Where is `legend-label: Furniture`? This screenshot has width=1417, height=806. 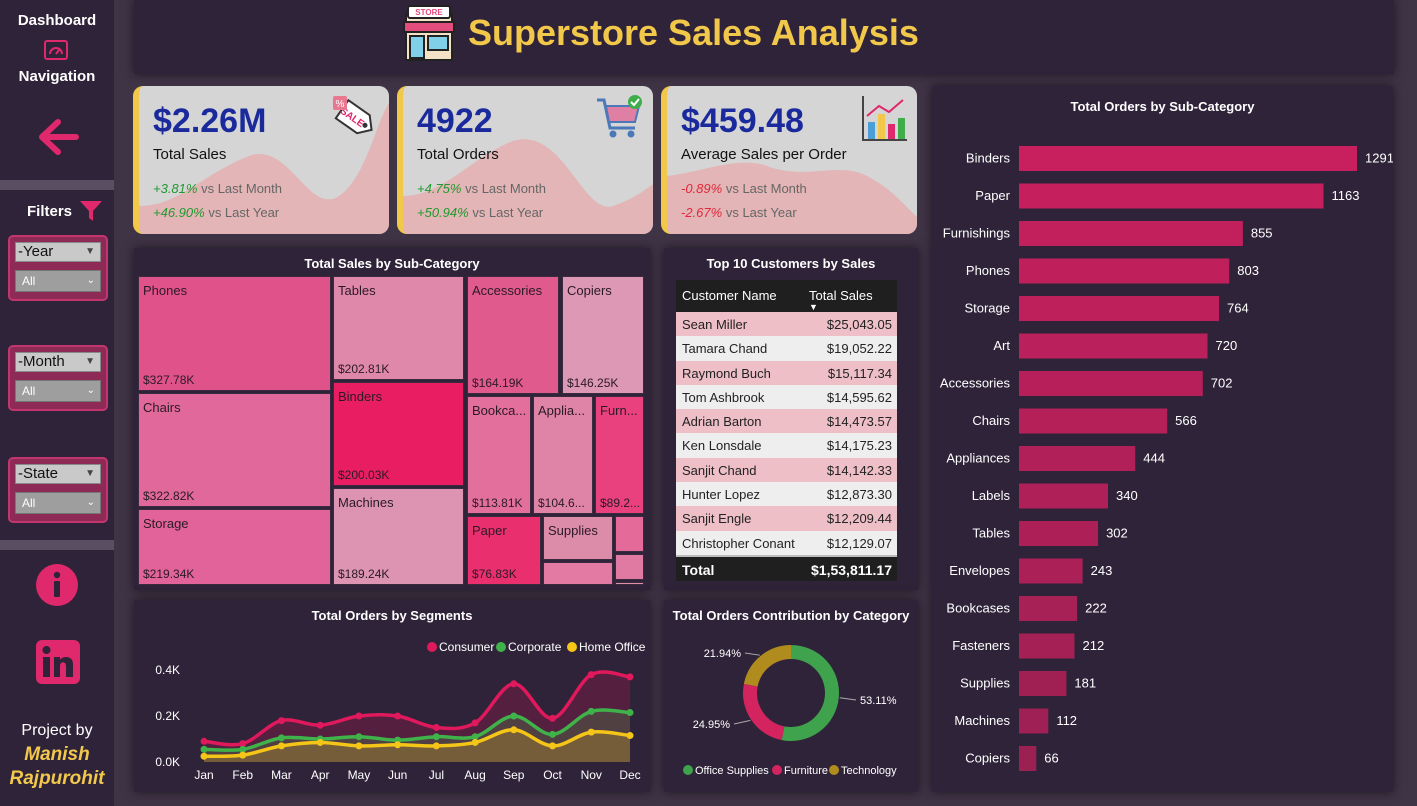 legend-label: Furniture is located at coordinates (806, 771).